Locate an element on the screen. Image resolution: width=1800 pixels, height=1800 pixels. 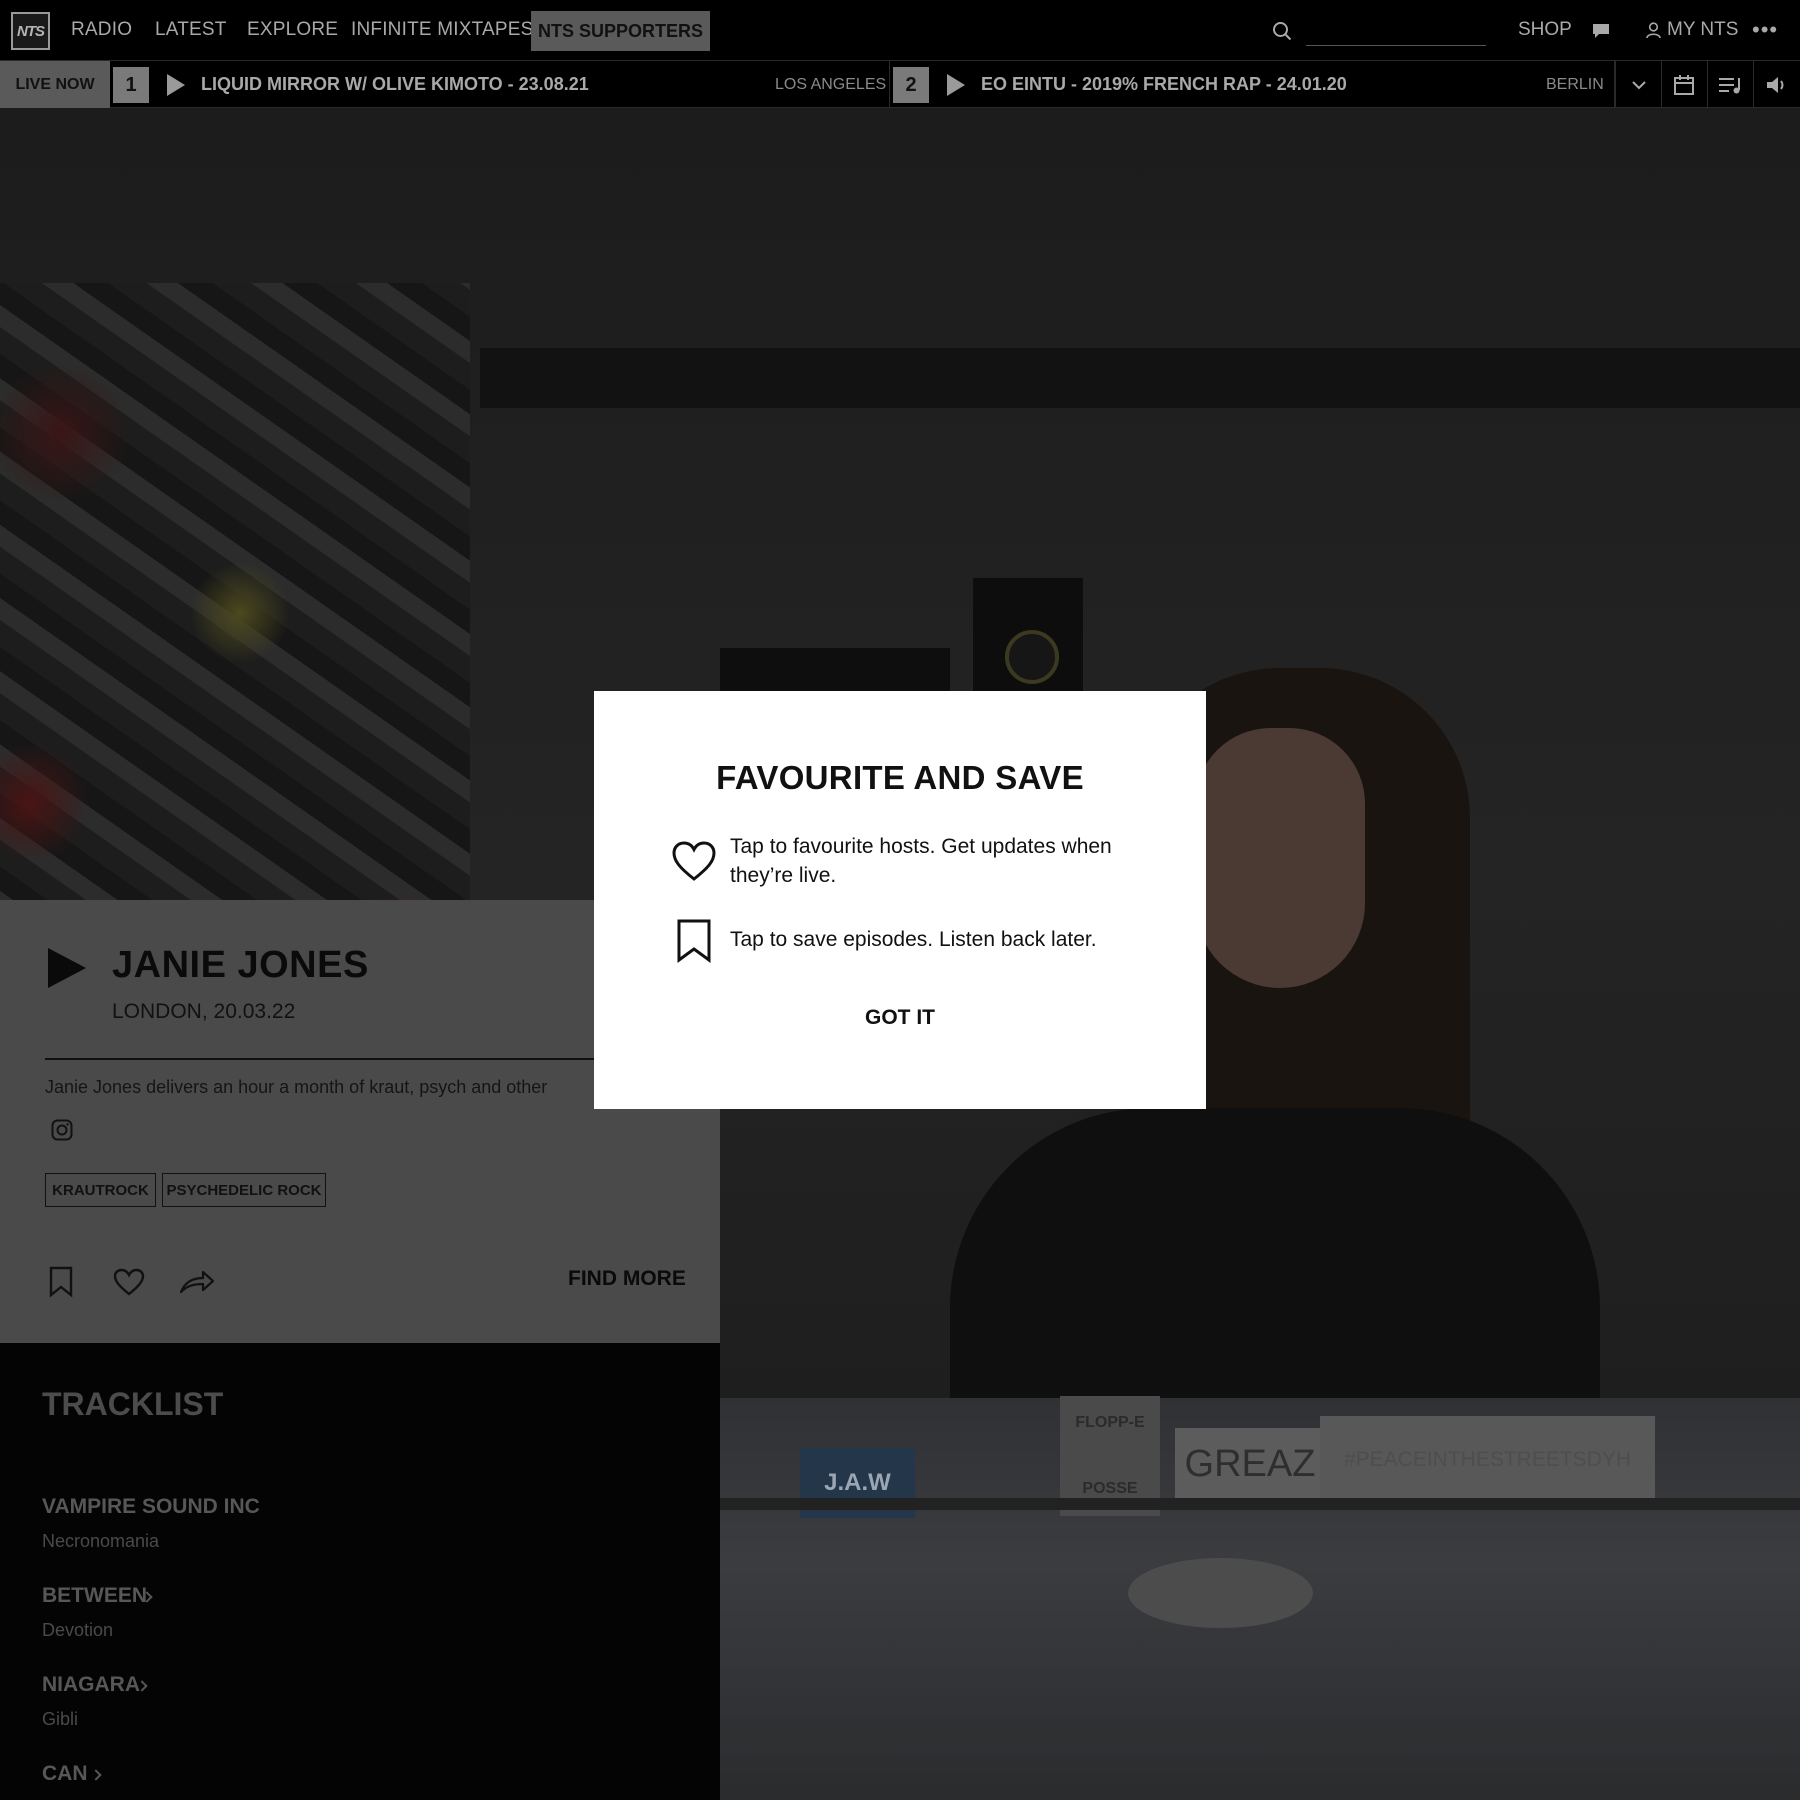
dialog-title: FAVOURITE AND SAVE is located at coordinates (900, 777).